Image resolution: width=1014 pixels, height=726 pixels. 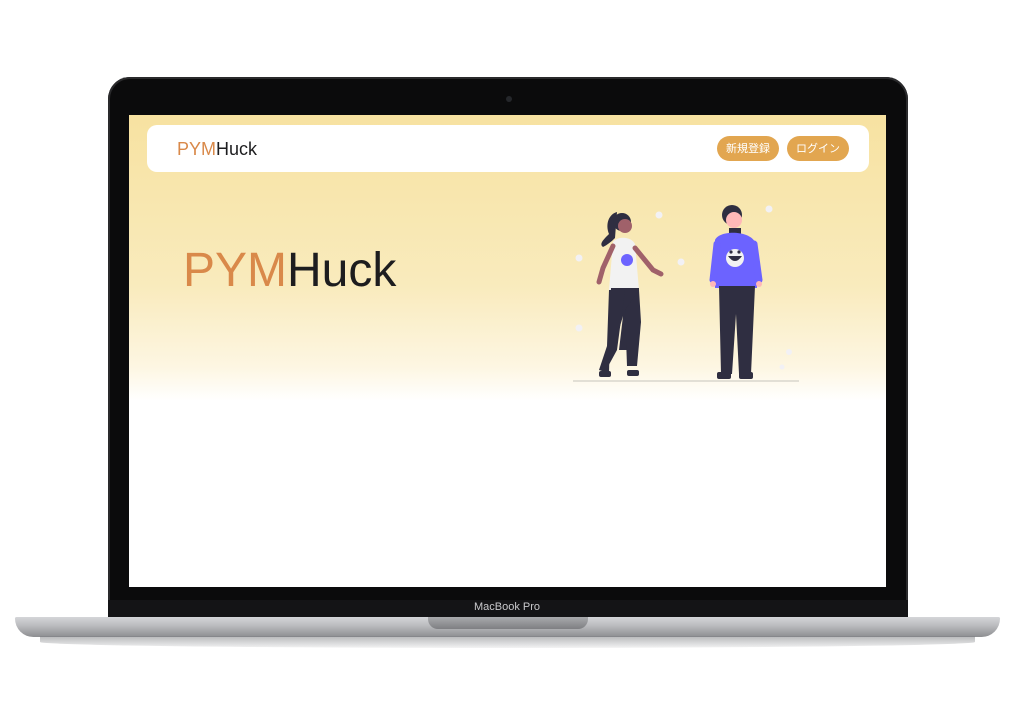 What do you see at coordinates (342, 270) in the screenshot?
I see `hero-title-text: Huck` at bounding box center [342, 270].